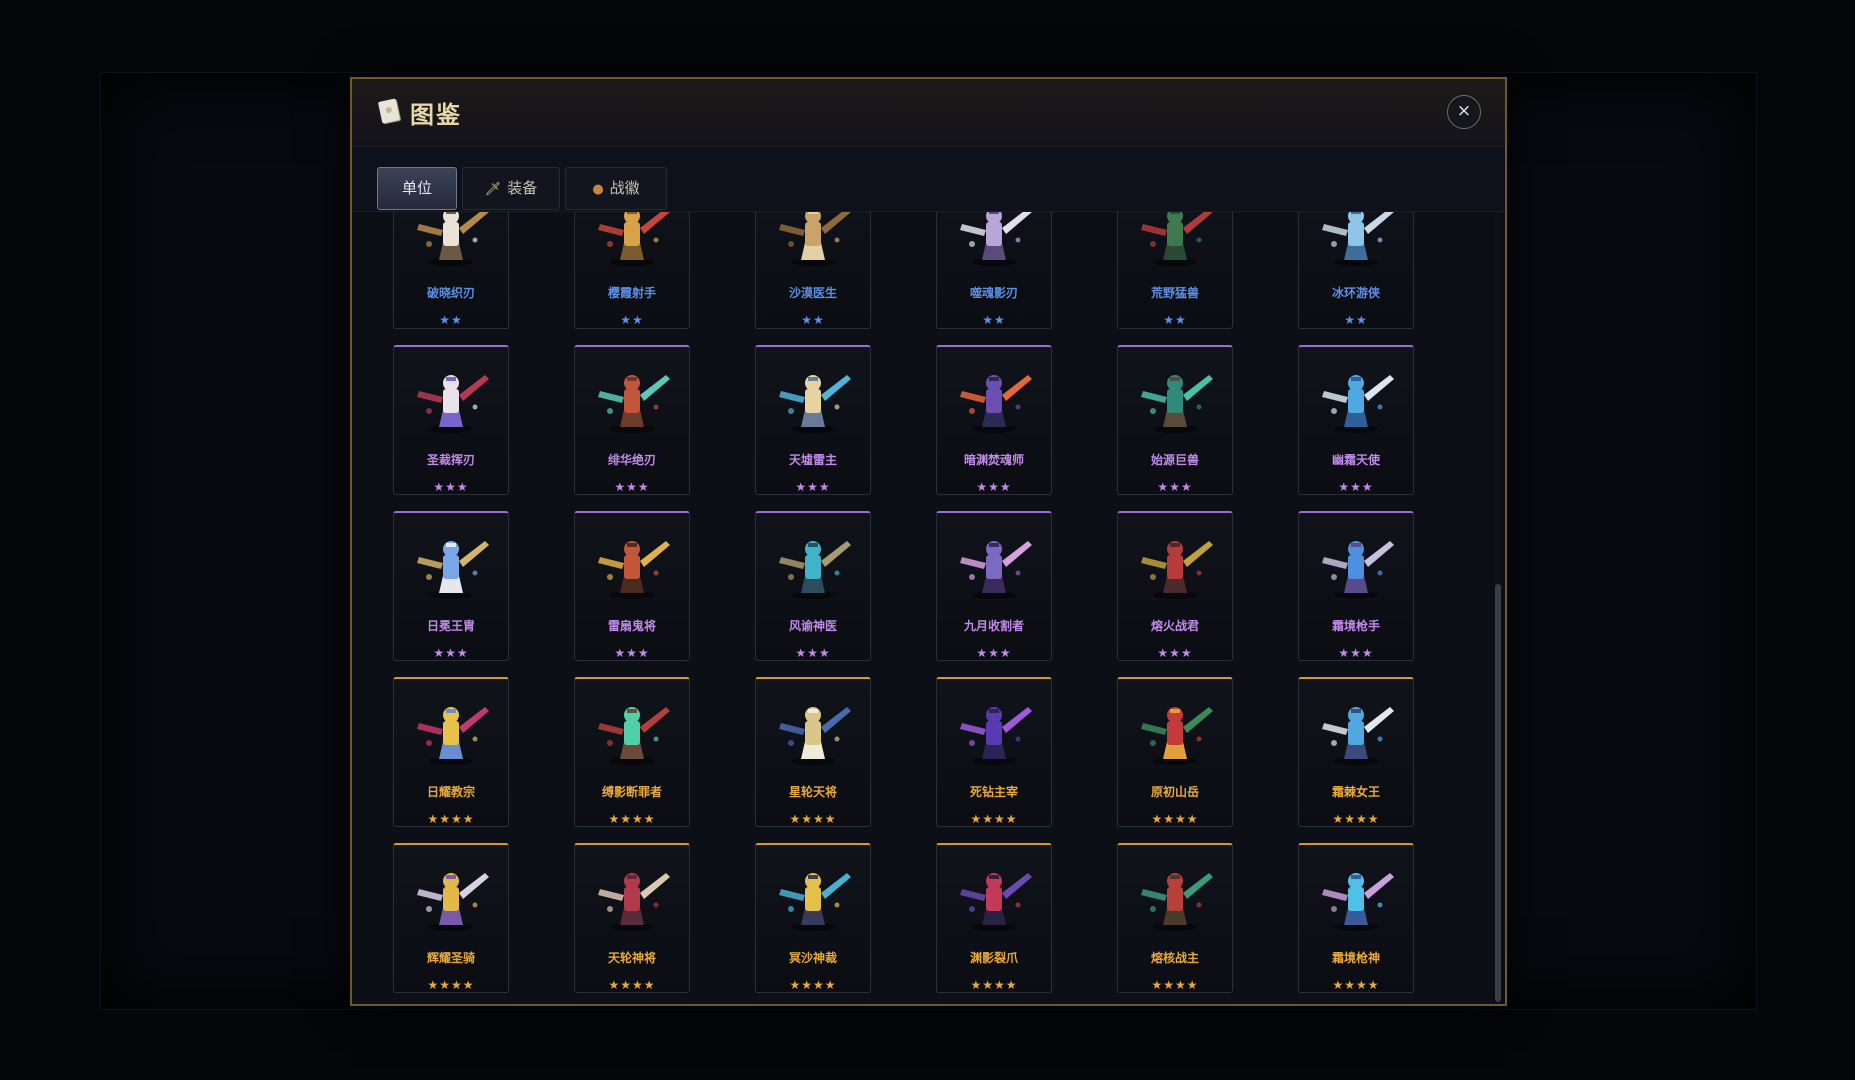 Image resolution: width=1855 pixels, height=1080 pixels. Describe the element at coordinates (631, 460) in the screenshot. I see `unit-name: 绯华绝刃` at that location.